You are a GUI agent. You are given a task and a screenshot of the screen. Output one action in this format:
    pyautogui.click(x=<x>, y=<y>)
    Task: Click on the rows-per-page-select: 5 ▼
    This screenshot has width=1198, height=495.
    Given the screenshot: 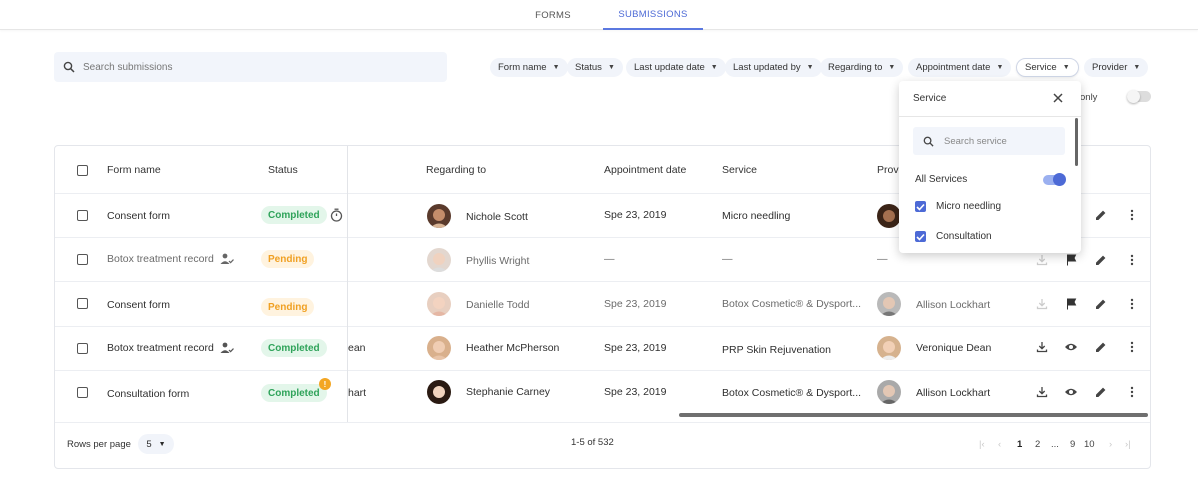 What is the action you would take?
    pyautogui.click(x=156, y=444)
    